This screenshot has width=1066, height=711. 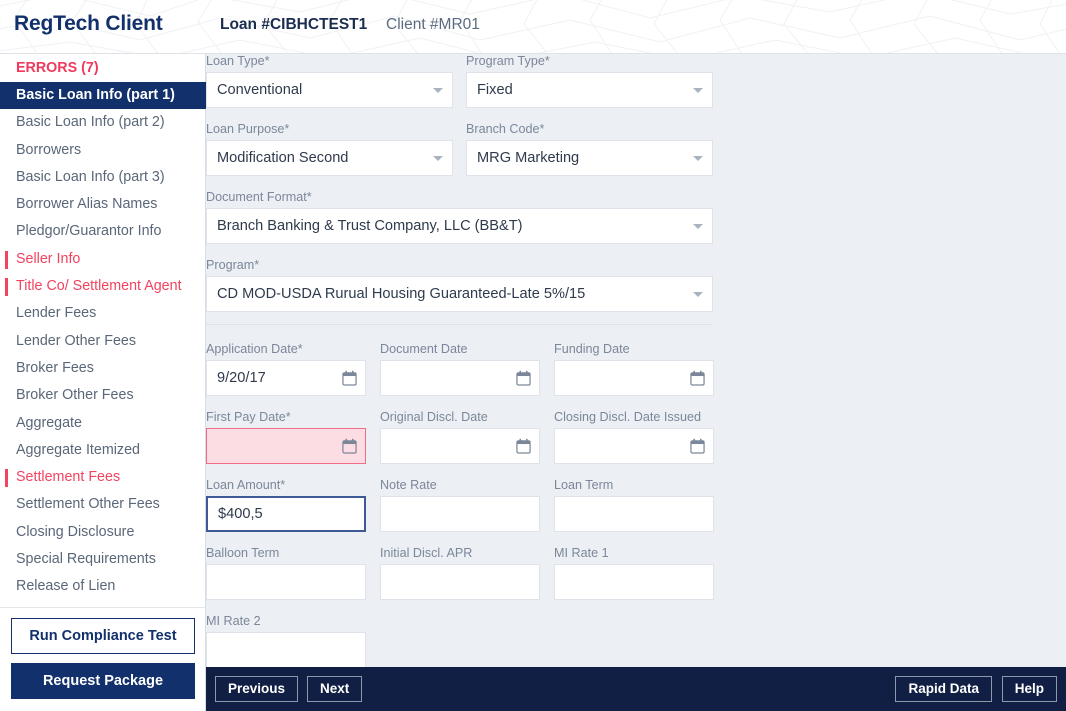 I want to click on form-section-divider, so click(x=459, y=324).